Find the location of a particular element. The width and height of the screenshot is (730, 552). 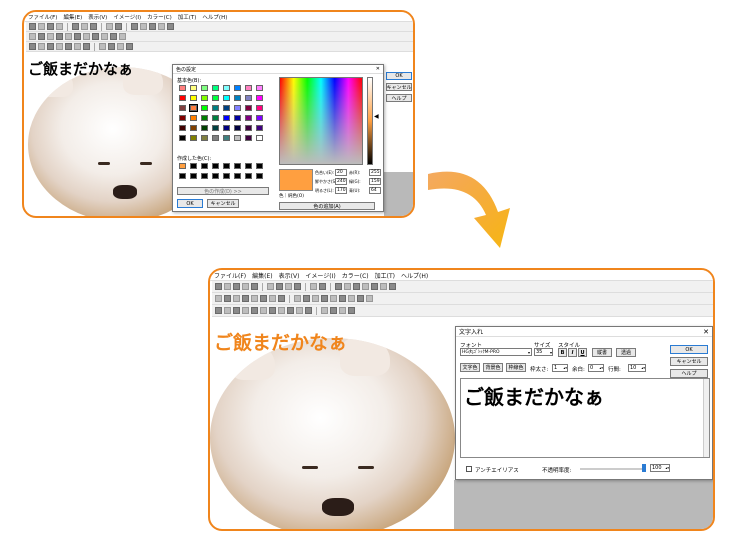

transparent-button: 透過 is located at coordinates (626, 352).